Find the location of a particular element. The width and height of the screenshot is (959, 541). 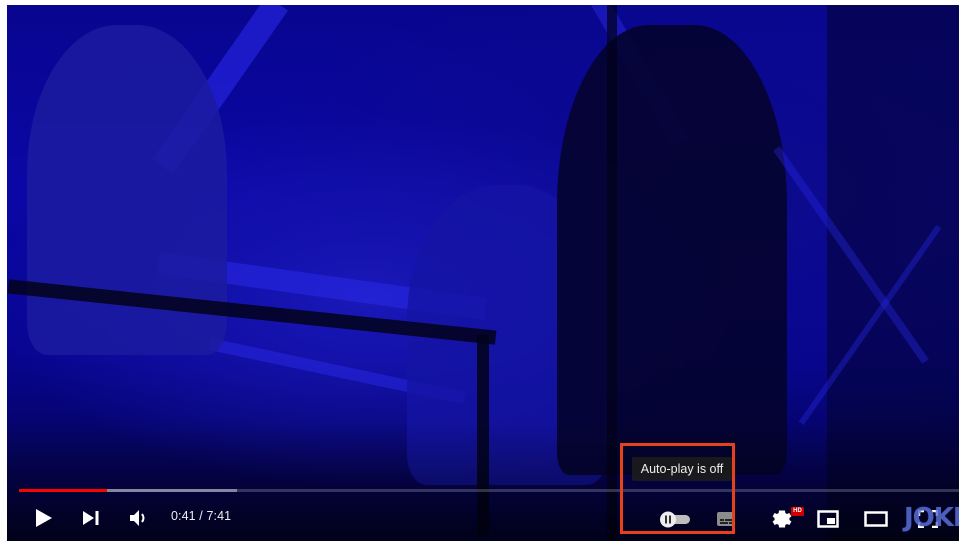

miniplayer-icon is located at coordinates (828, 519).